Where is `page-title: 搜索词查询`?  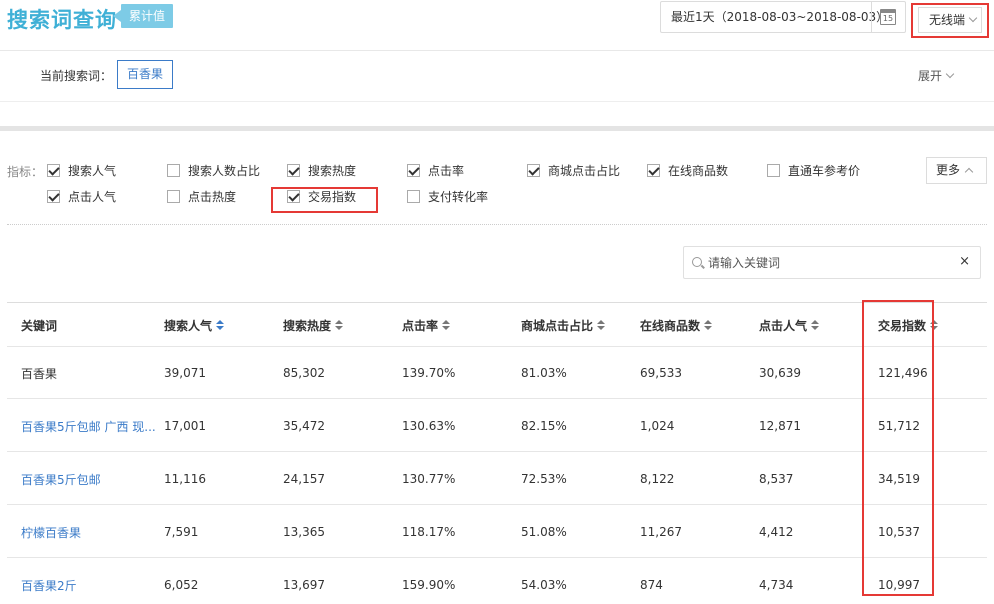 page-title: 搜索词查询 is located at coordinates (62, 20).